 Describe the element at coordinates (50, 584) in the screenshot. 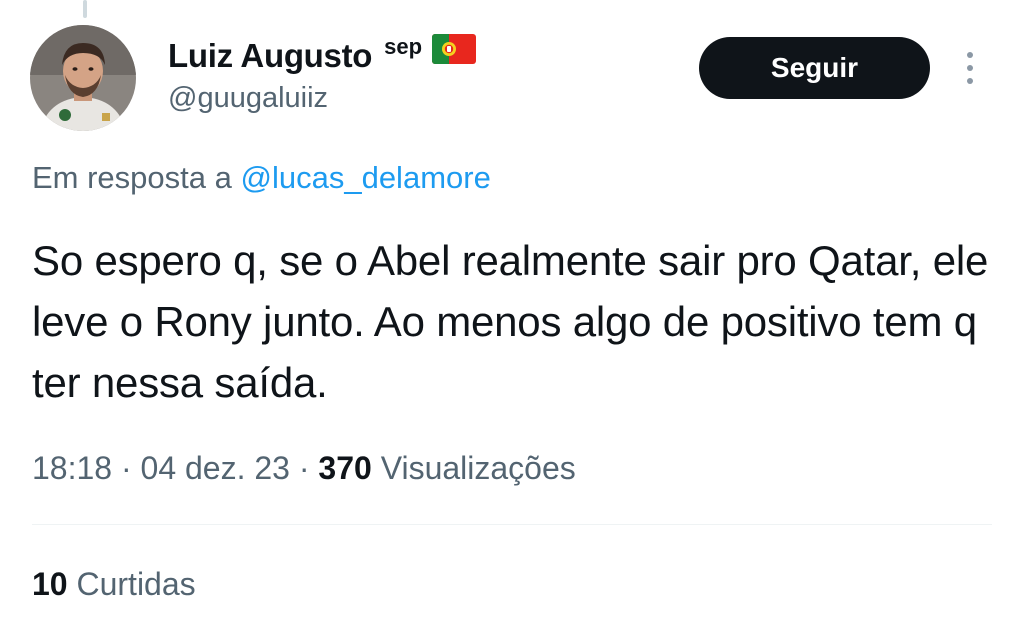

I see `likes-count: 10` at that location.